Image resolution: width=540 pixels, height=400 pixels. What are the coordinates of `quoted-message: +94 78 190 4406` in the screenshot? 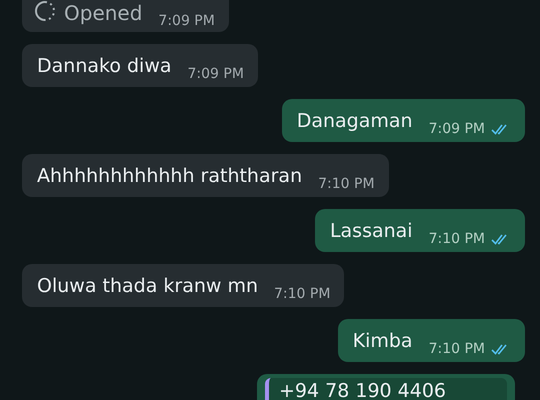 It's located at (386, 389).